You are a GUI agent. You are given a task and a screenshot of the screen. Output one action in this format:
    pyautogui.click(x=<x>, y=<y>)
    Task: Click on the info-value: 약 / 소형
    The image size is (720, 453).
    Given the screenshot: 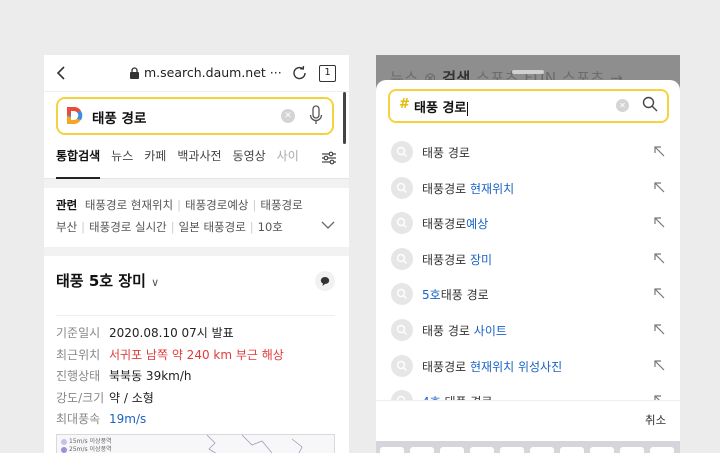 What is the action you would take?
    pyautogui.click(x=131, y=397)
    